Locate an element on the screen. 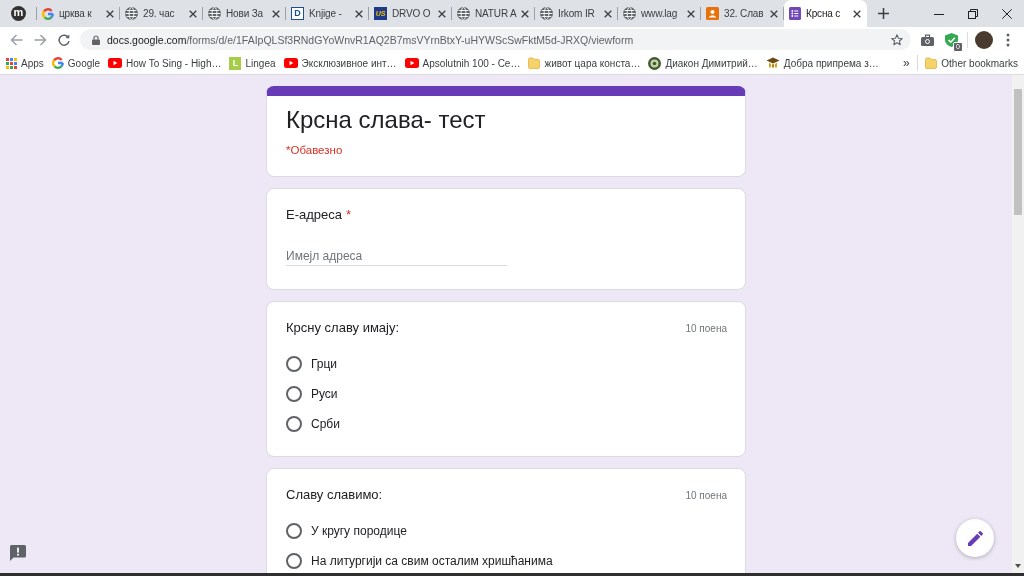 The width and height of the screenshot is (1024, 576). browser-tab: NATUR A is located at coordinates (493, 13).